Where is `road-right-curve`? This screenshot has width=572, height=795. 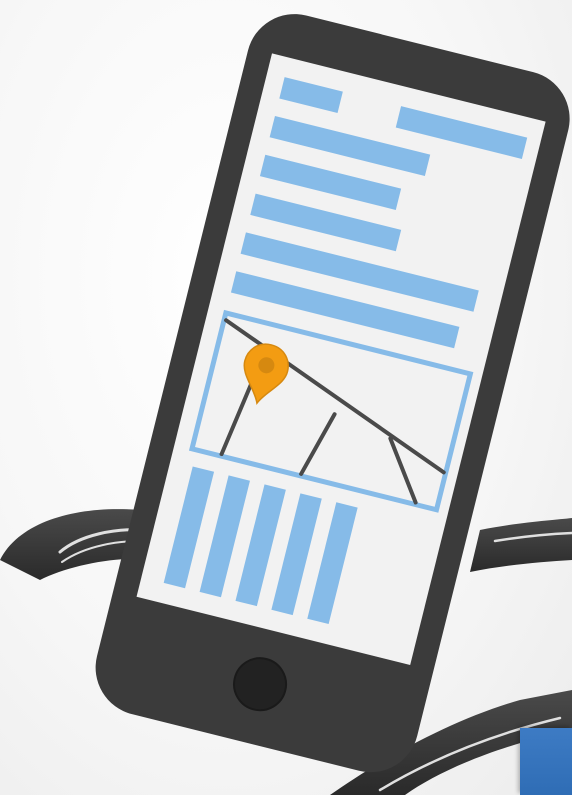
road-right-curve is located at coordinates (521, 545).